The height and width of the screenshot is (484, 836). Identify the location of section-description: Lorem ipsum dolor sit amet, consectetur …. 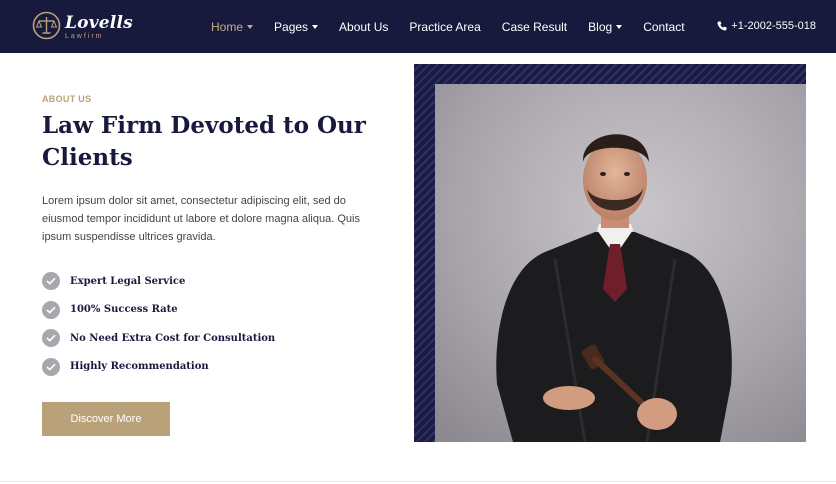
(201, 219).